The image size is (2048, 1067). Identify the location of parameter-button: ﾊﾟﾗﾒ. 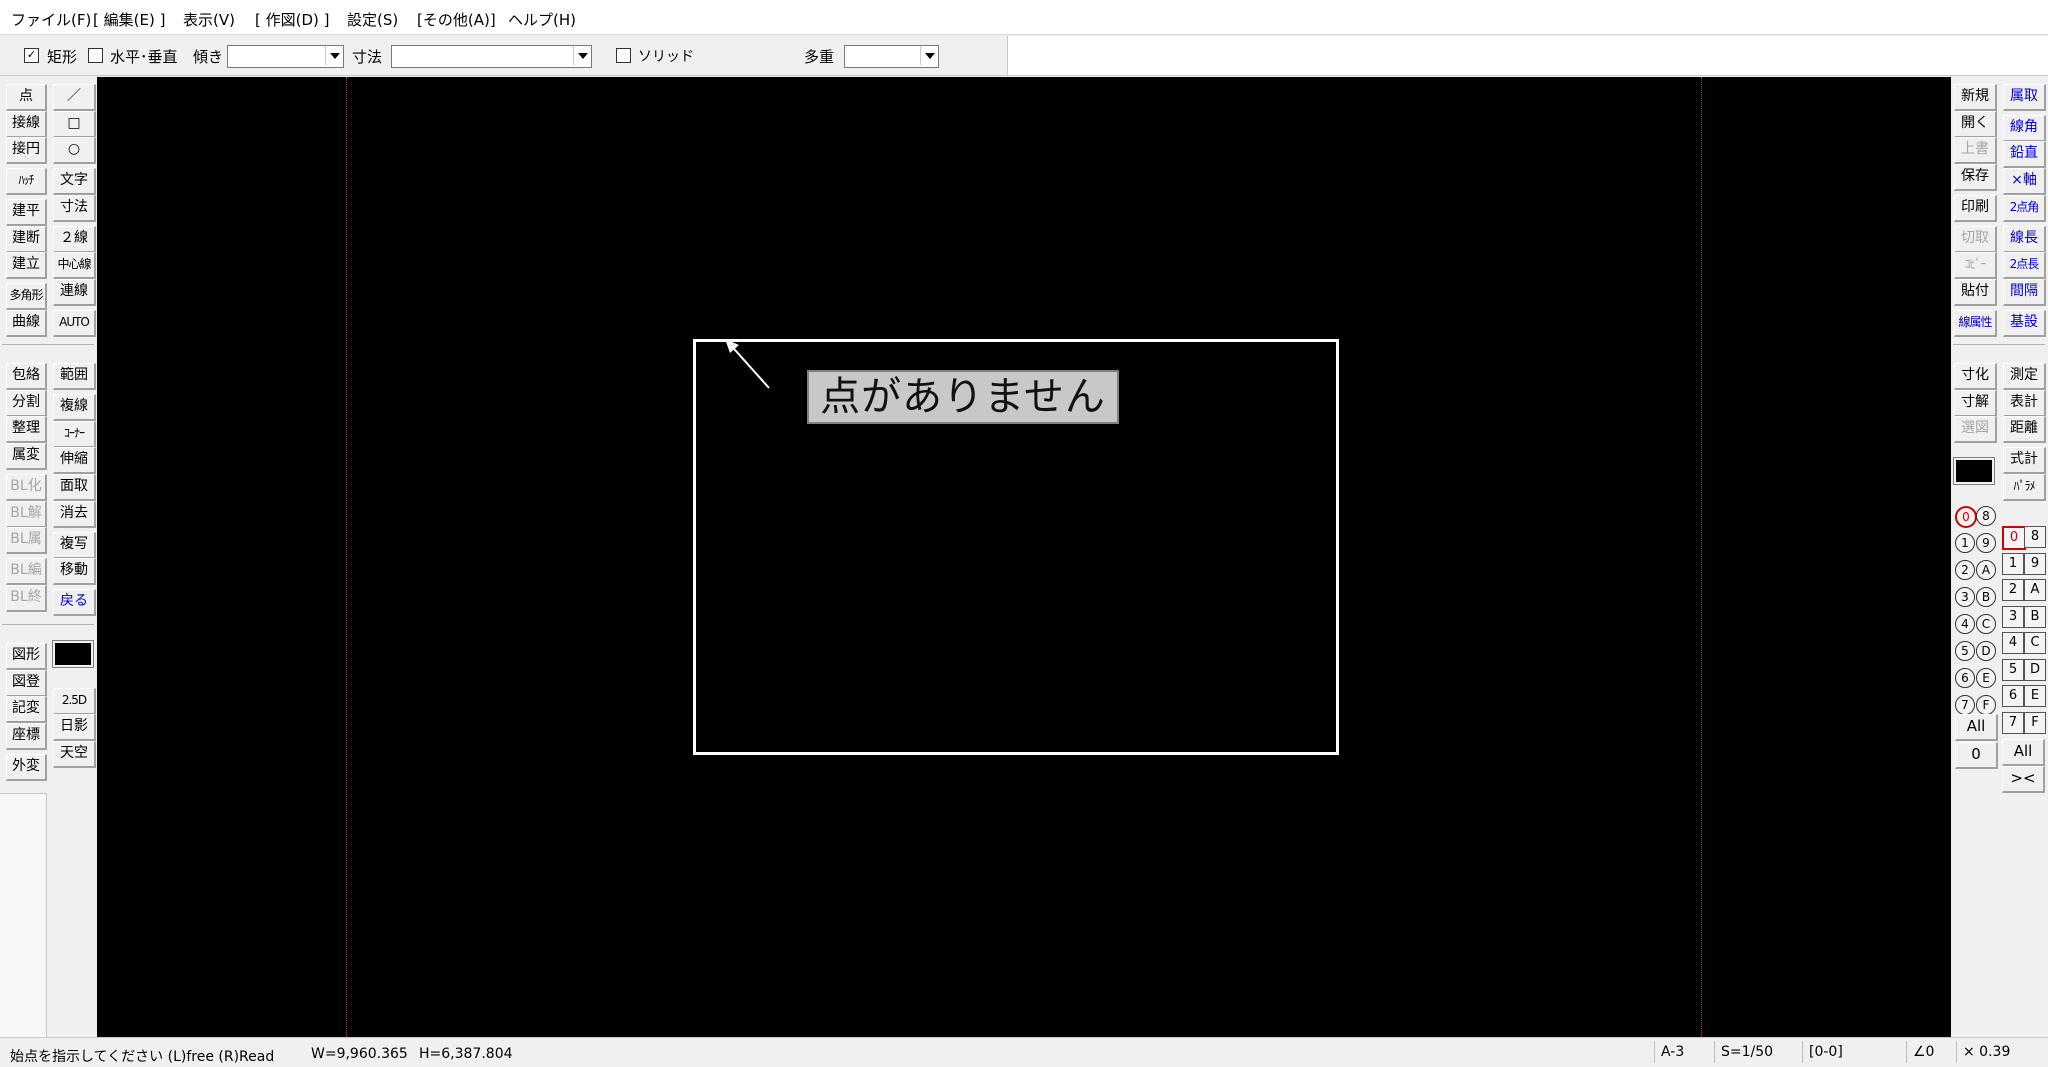
(2024, 487).